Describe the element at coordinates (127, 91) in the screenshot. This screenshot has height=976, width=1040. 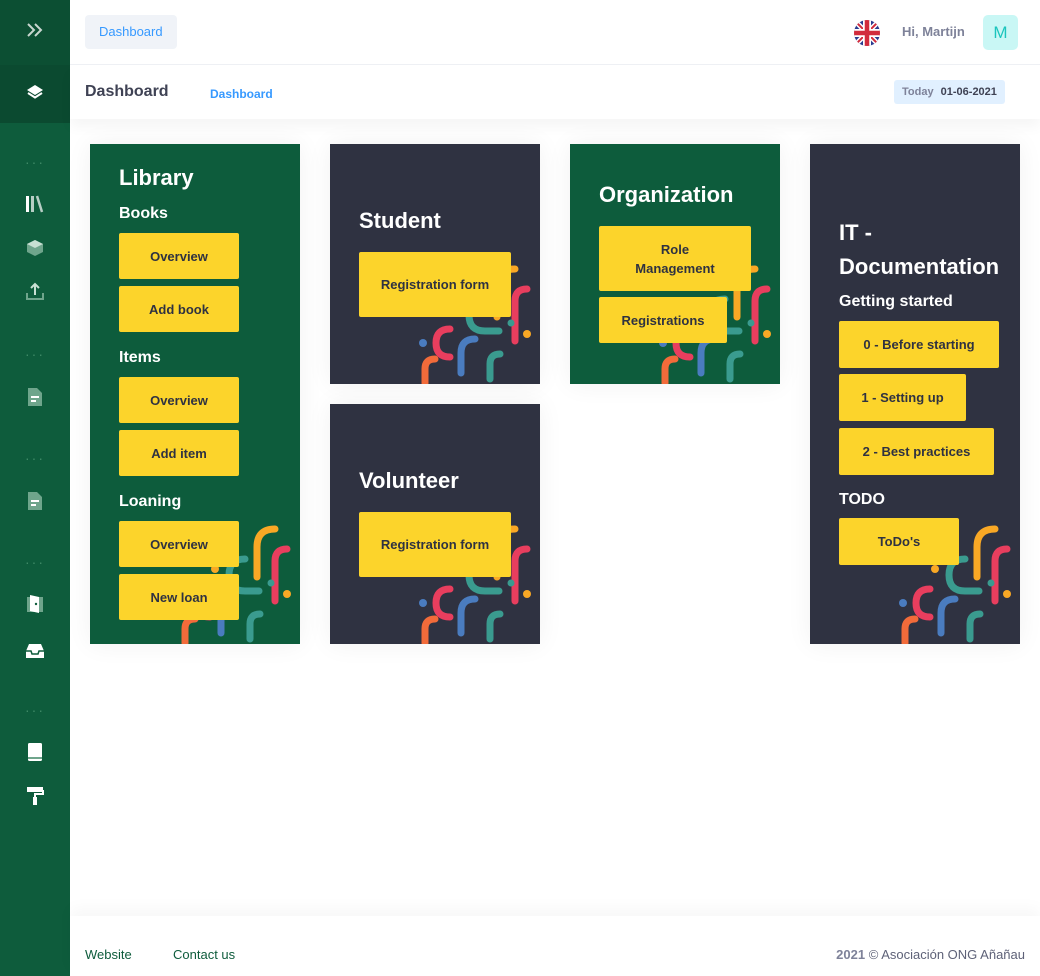
I see `page-title: Dashboard` at that location.